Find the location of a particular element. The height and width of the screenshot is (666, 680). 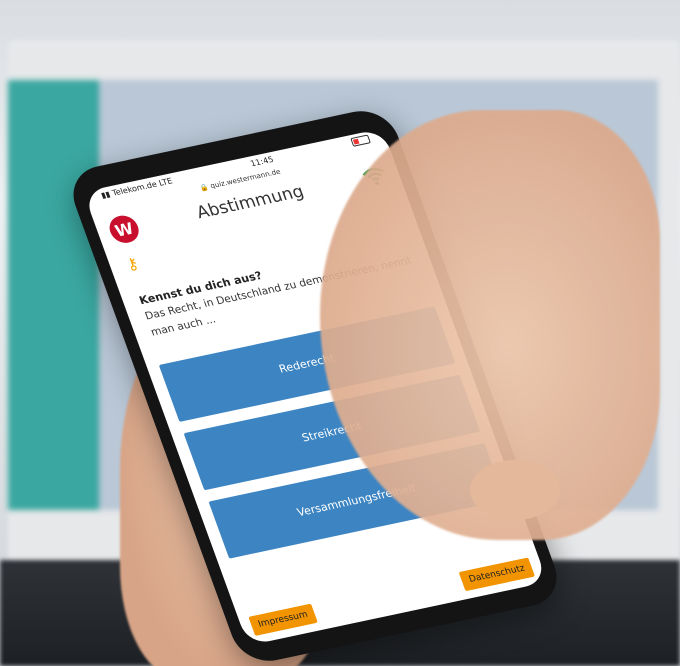

battery-icon is located at coordinates (360, 140).